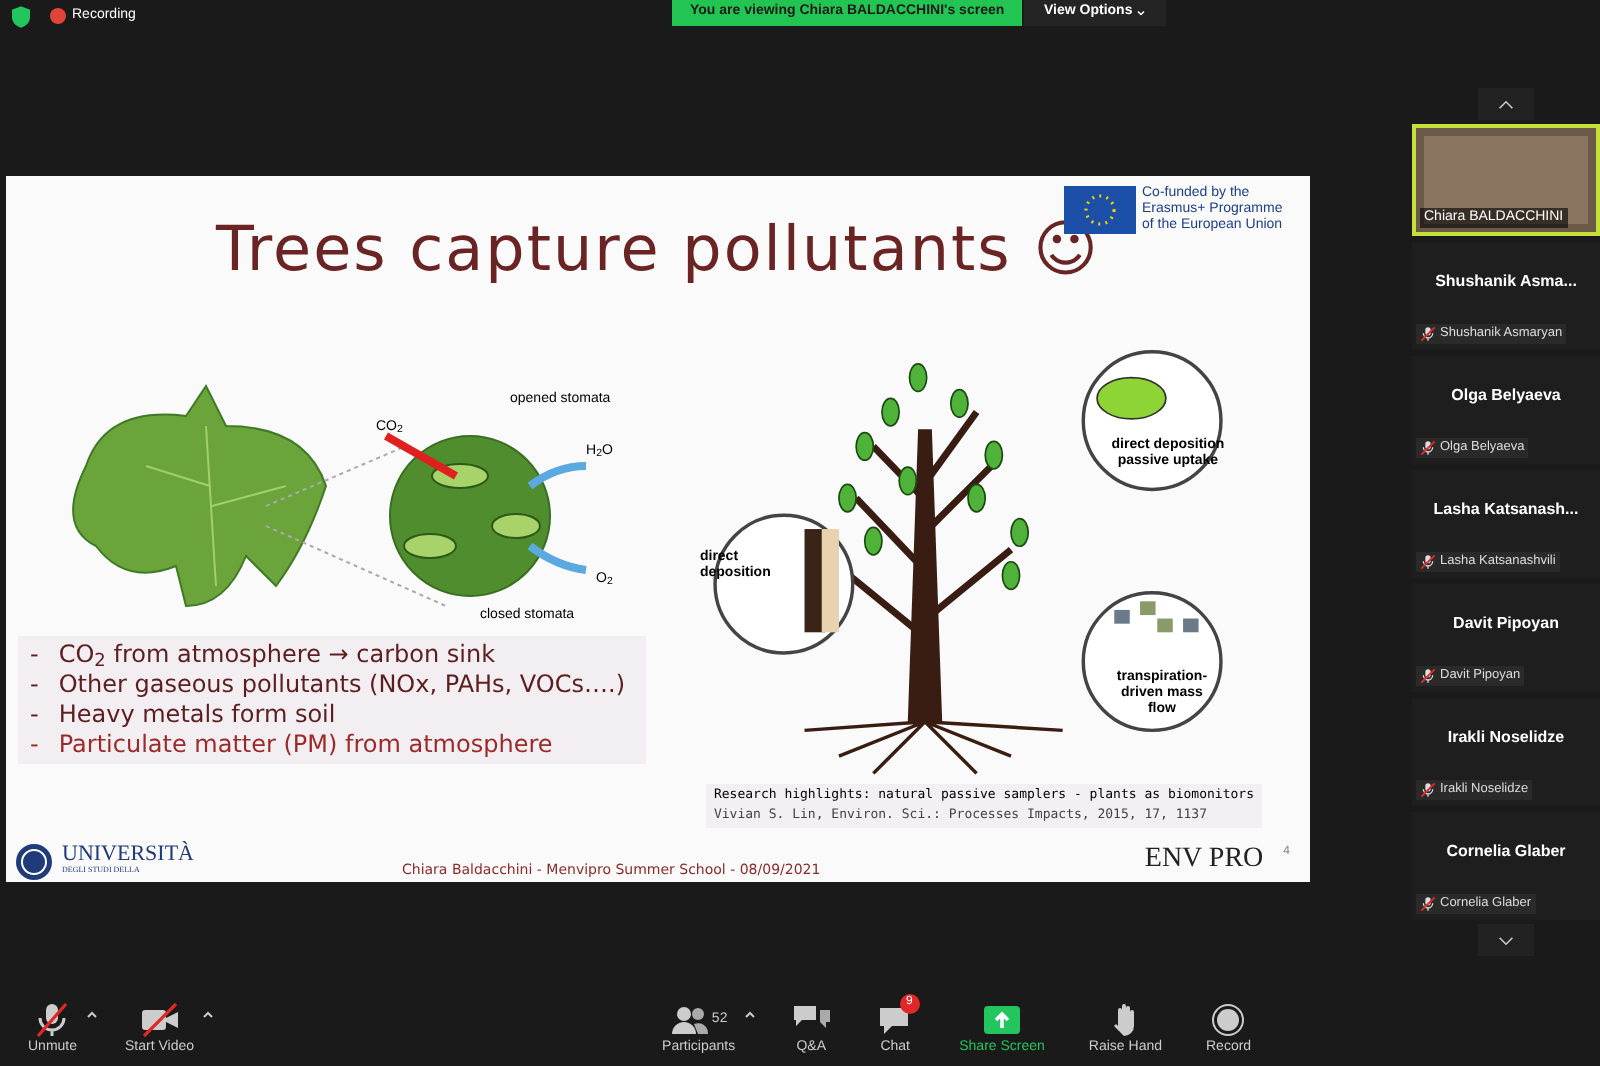 The width and height of the screenshot is (1600, 1066). Describe the element at coordinates (1506, 852) in the screenshot. I see `participant-title: Cornelia Glaber` at that location.